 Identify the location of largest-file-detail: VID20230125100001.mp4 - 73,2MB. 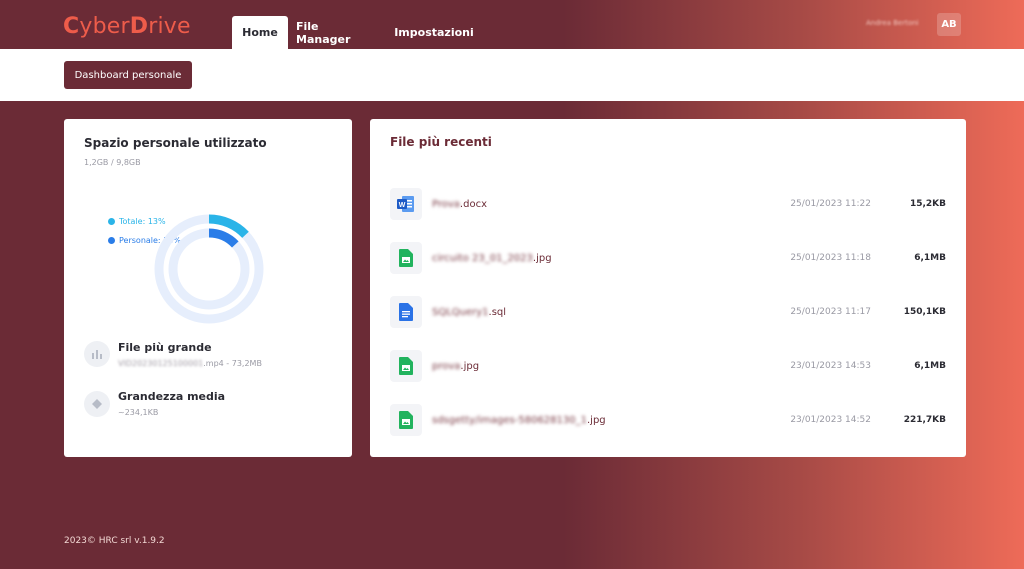
(190, 363).